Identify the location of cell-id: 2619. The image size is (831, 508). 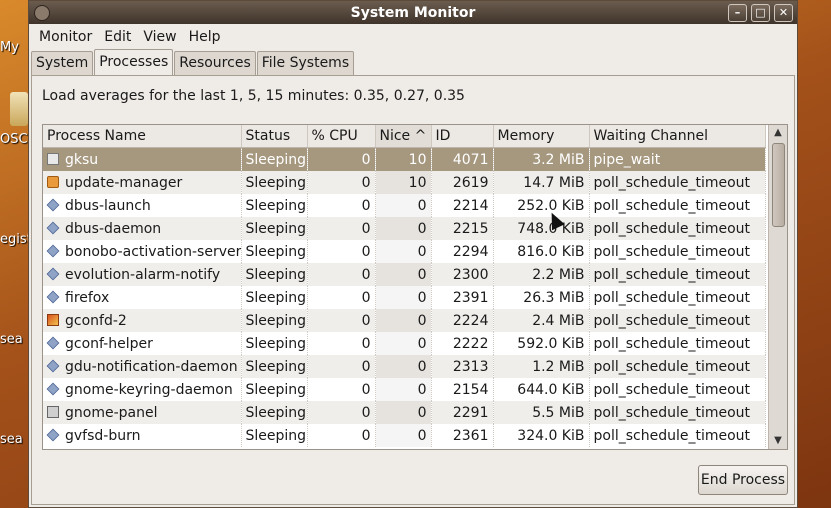
(462, 182).